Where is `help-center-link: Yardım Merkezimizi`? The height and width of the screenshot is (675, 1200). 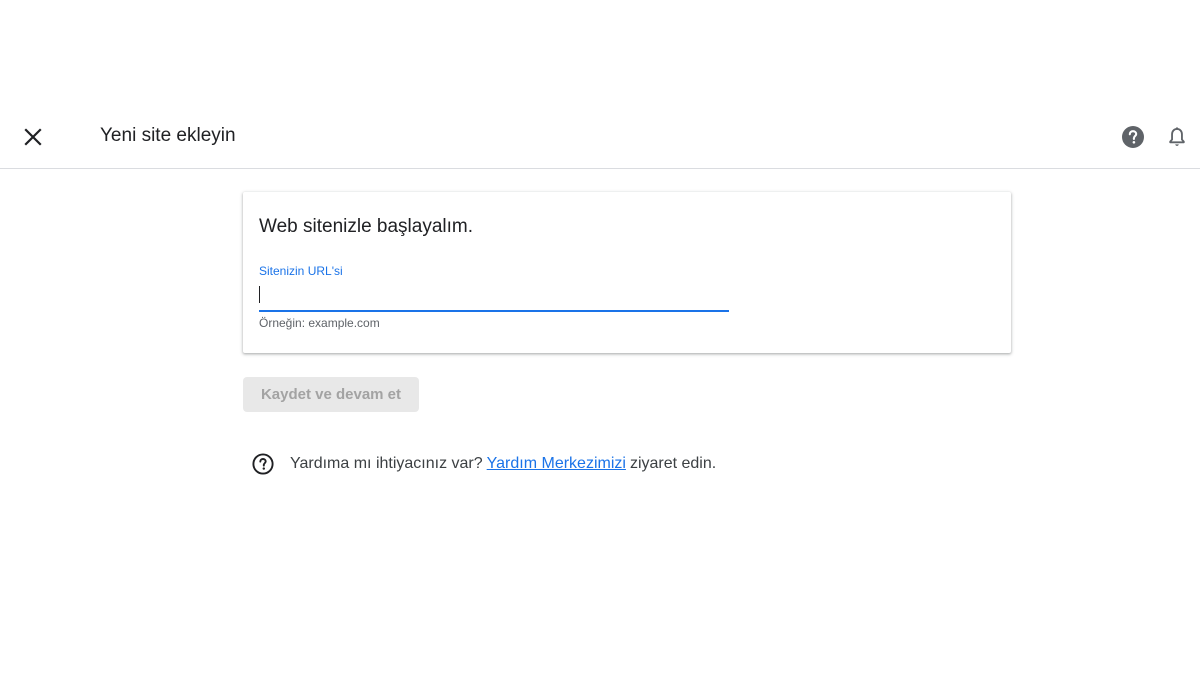
help-center-link: Yardım Merkezimizi is located at coordinates (556, 464).